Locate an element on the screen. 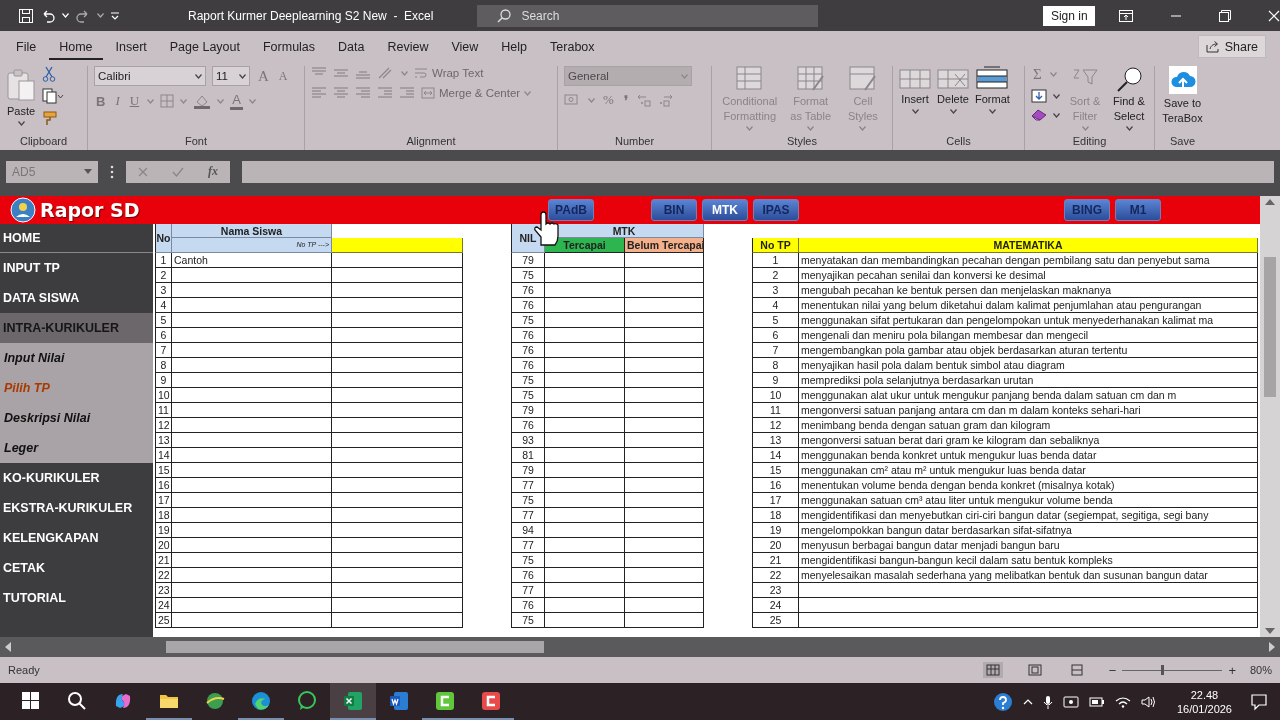  ribbon-button: Delete is located at coordinates (953, 99).